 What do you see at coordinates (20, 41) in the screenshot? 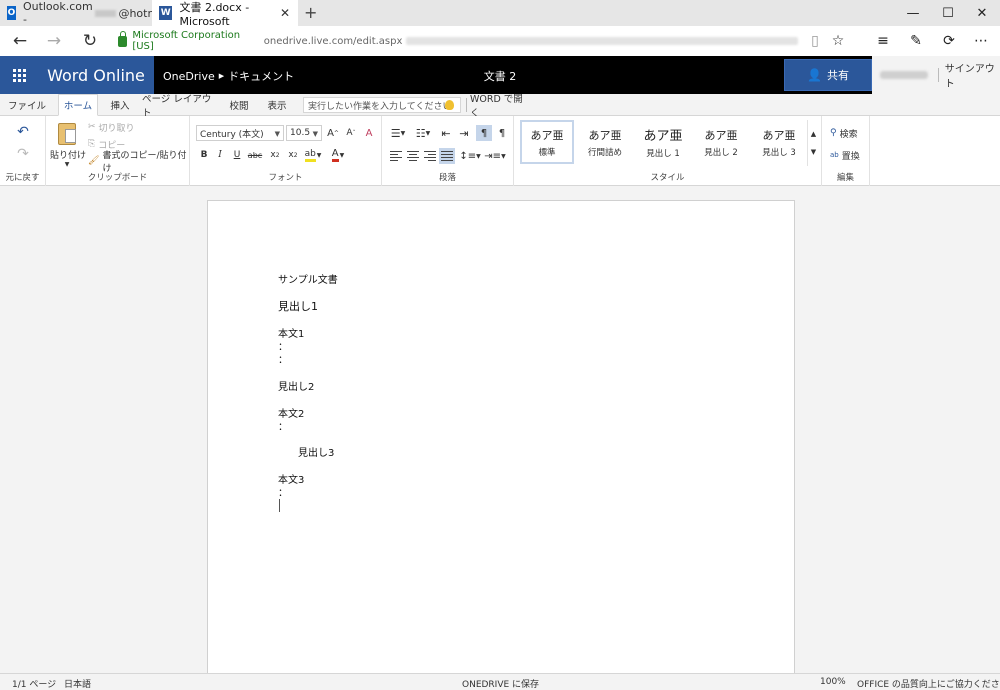
I see `back-icon: ←` at bounding box center [20, 41].